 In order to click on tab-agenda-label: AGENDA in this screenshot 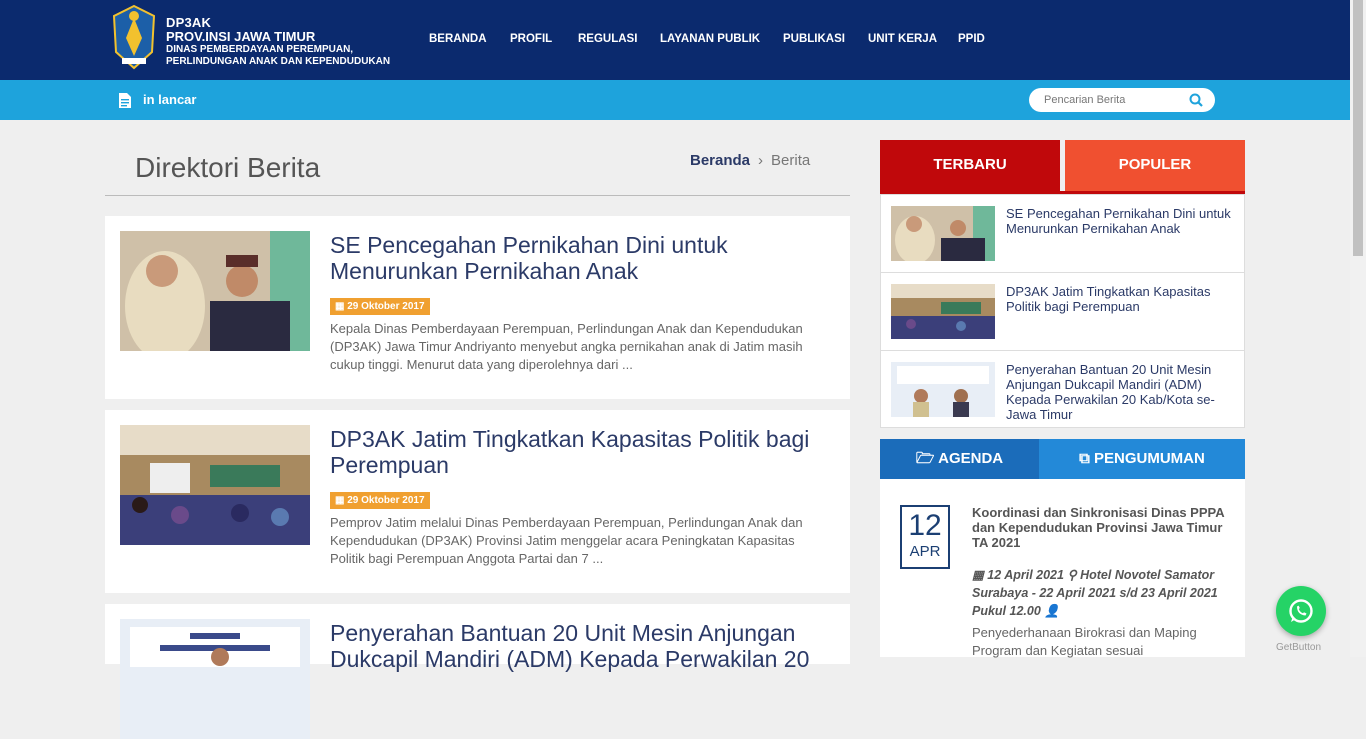, I will do `click(971, 458)`.